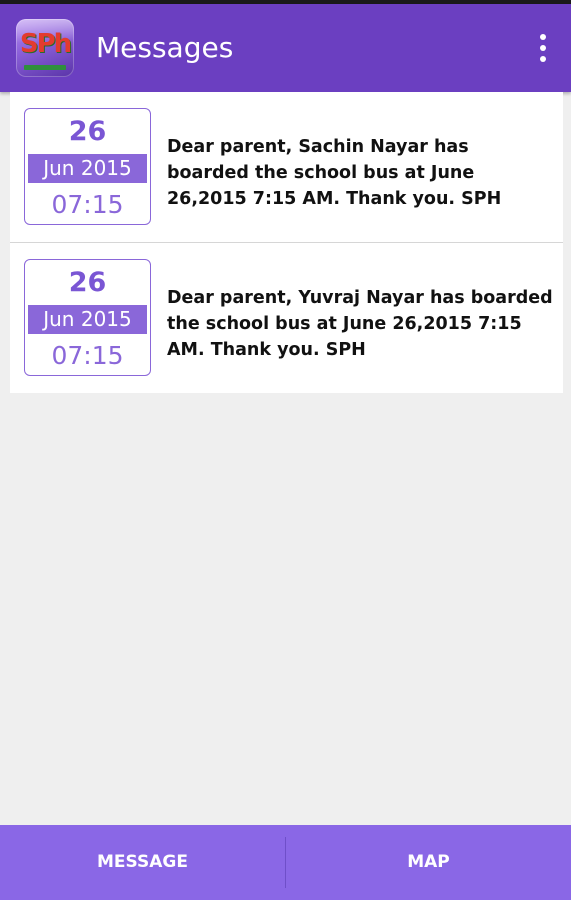  I want to click on tab-map: MAP, so click(428, 862).